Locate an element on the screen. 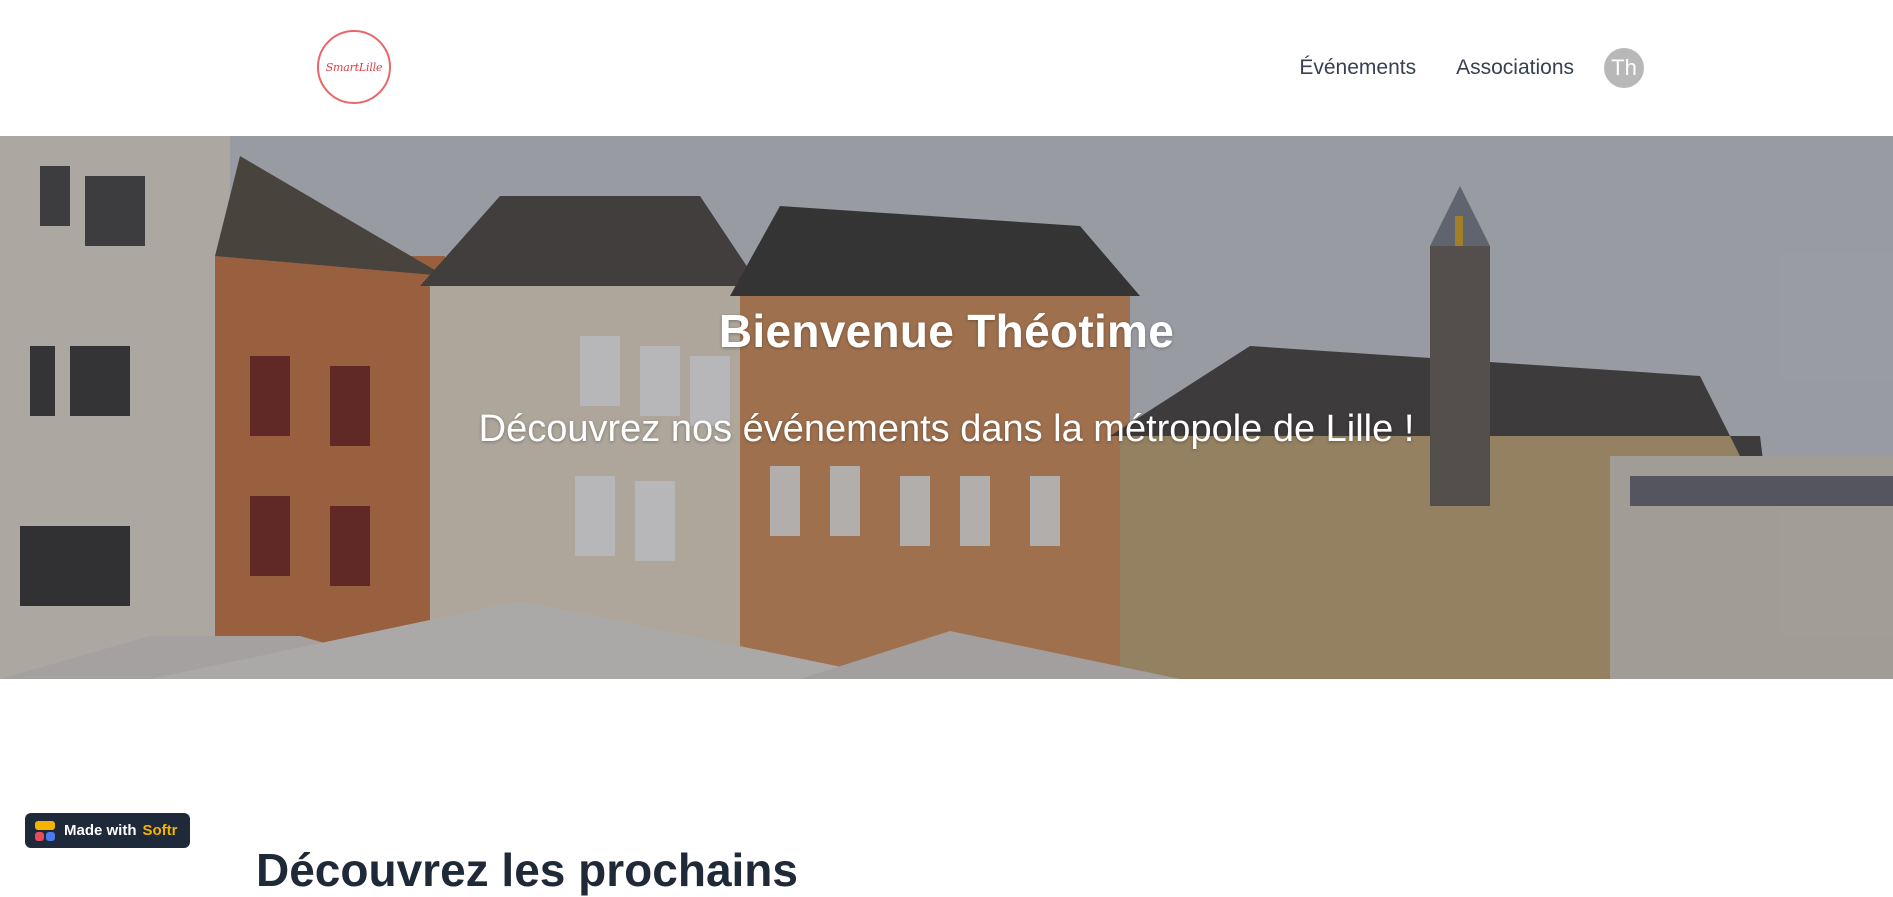 The width and height of the screenshot is (1893, 897). hero-title: Bienvenue Théotime is located at coordinates (946, 331).